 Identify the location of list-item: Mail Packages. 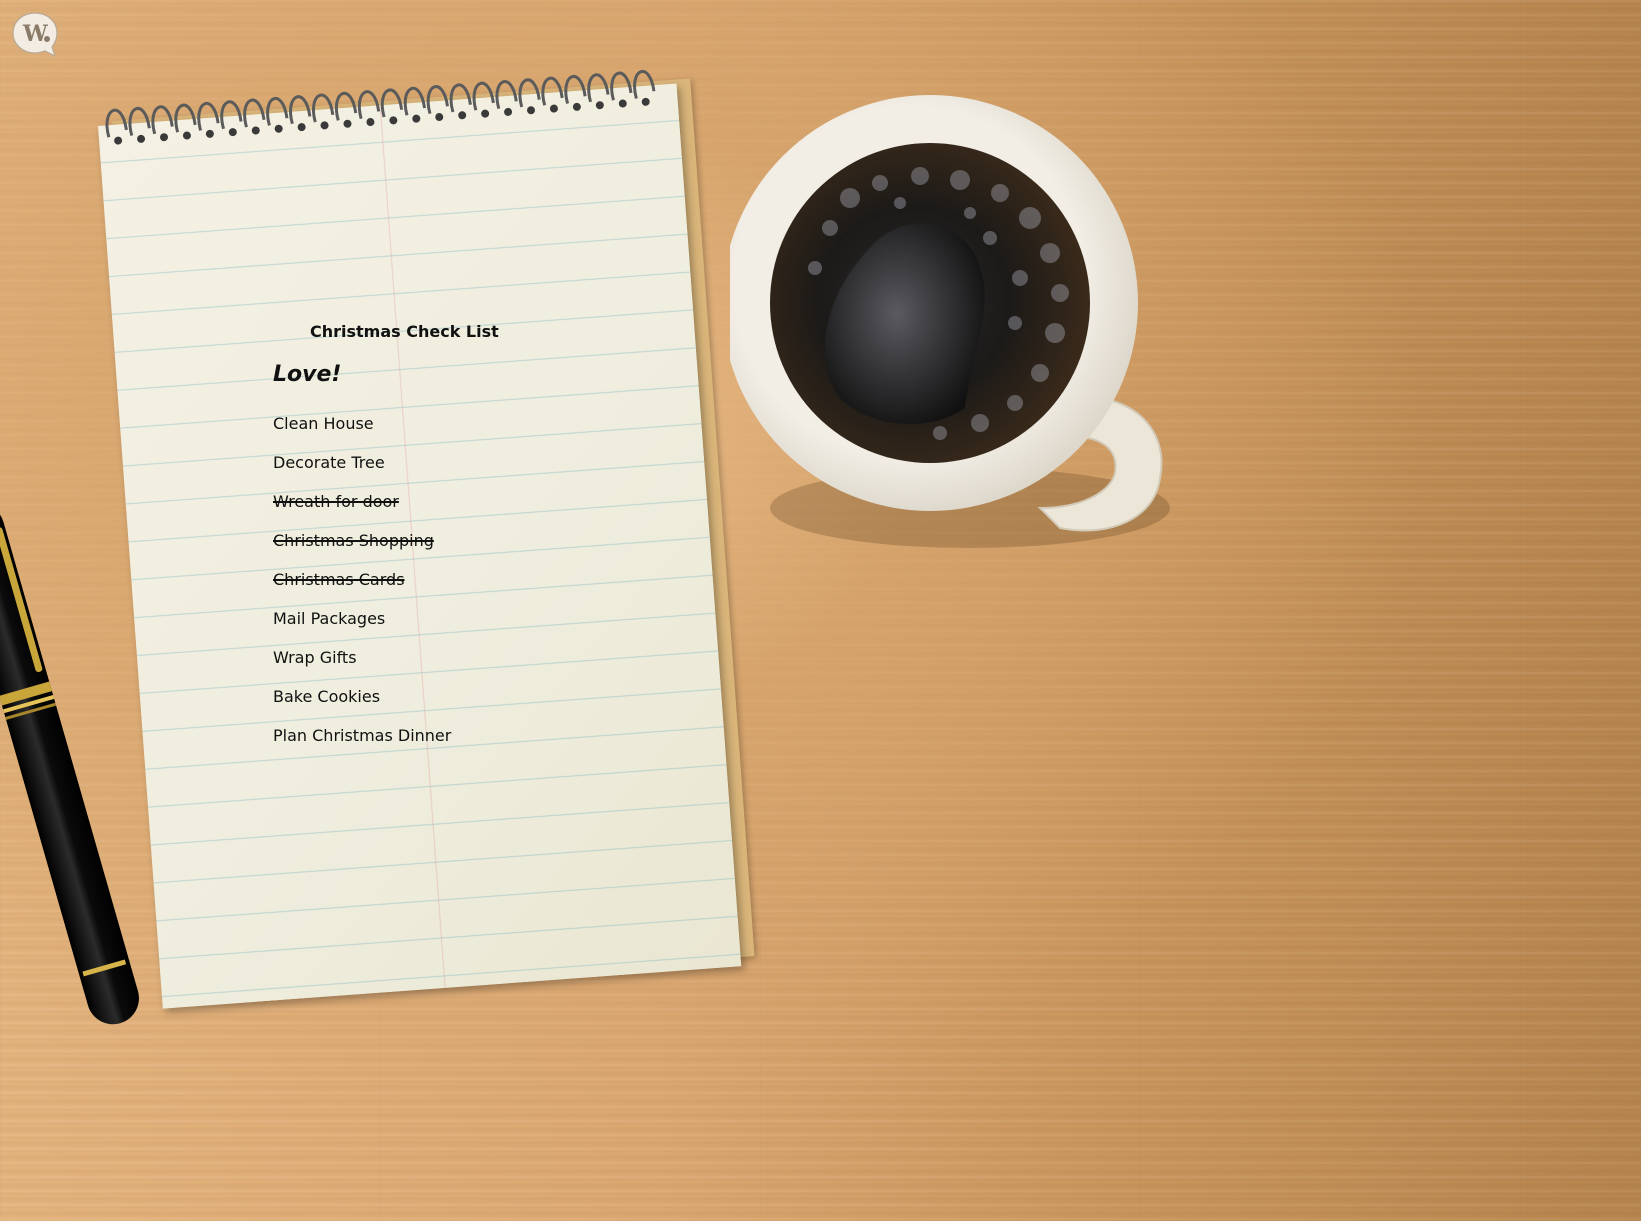
(362, 628).